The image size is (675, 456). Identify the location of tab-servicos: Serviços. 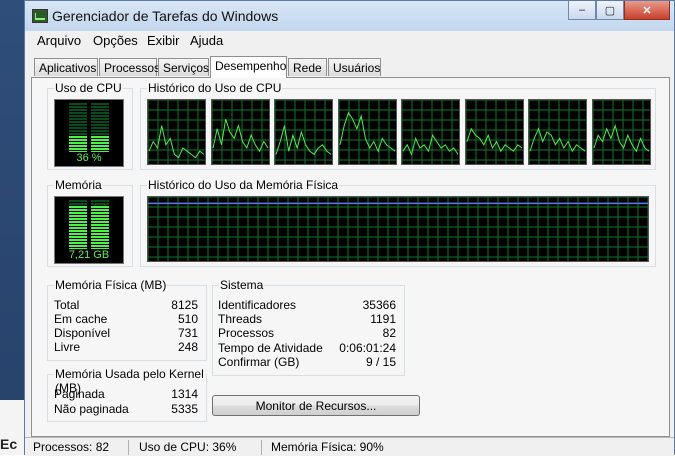
(183, 67).